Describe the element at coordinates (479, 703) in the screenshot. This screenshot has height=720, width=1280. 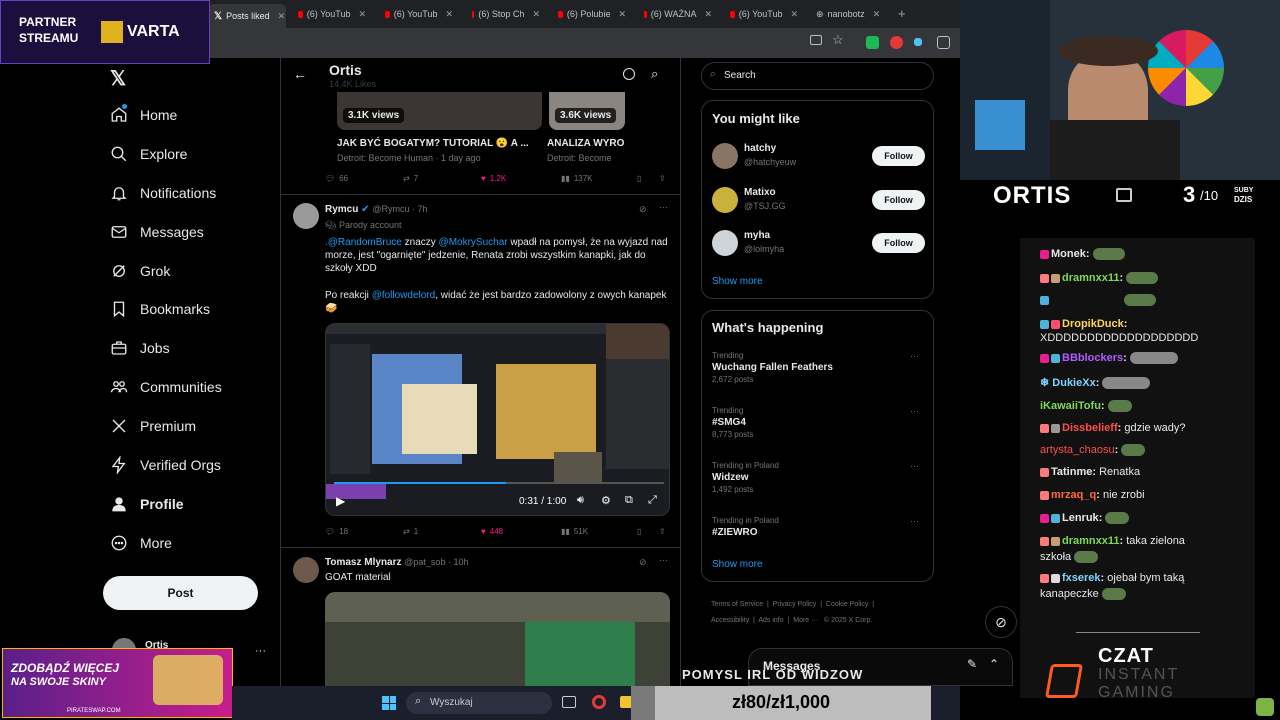
I see `taskbar-search: ⌕ Wyszukaj` at that location.